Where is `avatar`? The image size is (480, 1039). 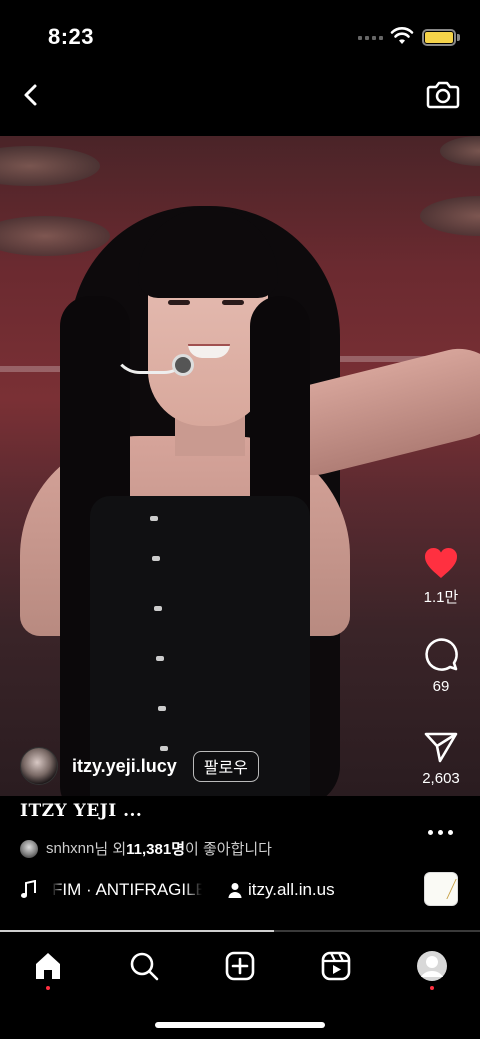 avatar is located at coordinates (39, 766).